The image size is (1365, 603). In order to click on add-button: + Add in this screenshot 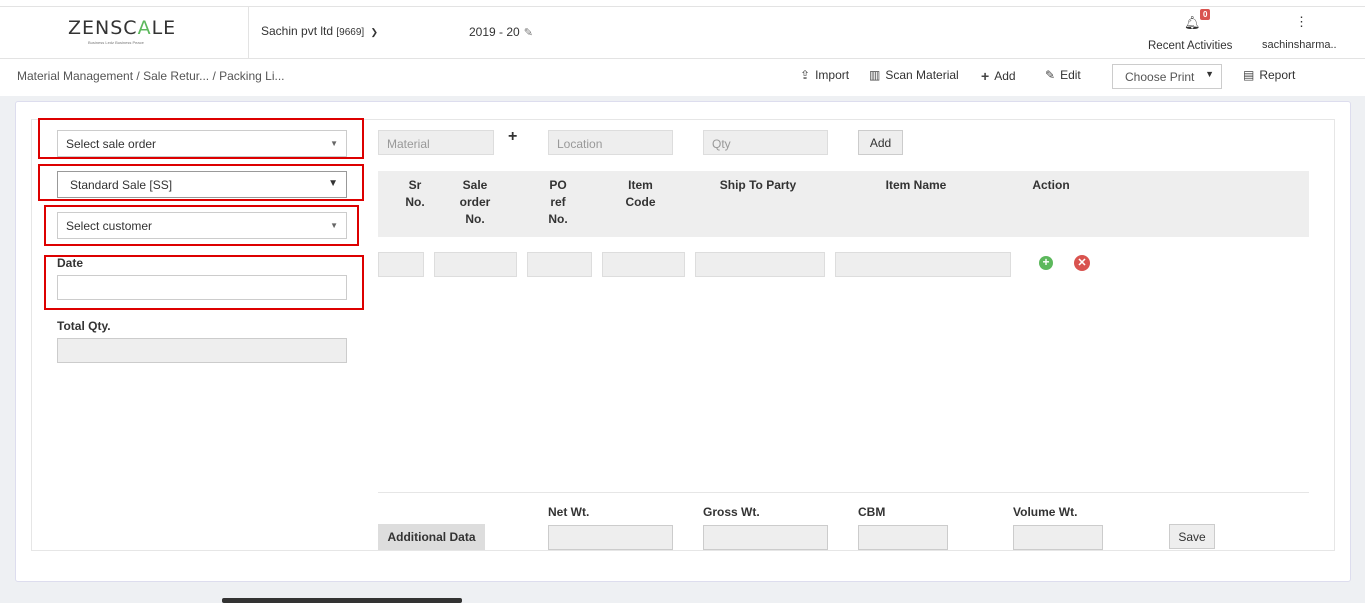, I will do `click(998, 76)`.